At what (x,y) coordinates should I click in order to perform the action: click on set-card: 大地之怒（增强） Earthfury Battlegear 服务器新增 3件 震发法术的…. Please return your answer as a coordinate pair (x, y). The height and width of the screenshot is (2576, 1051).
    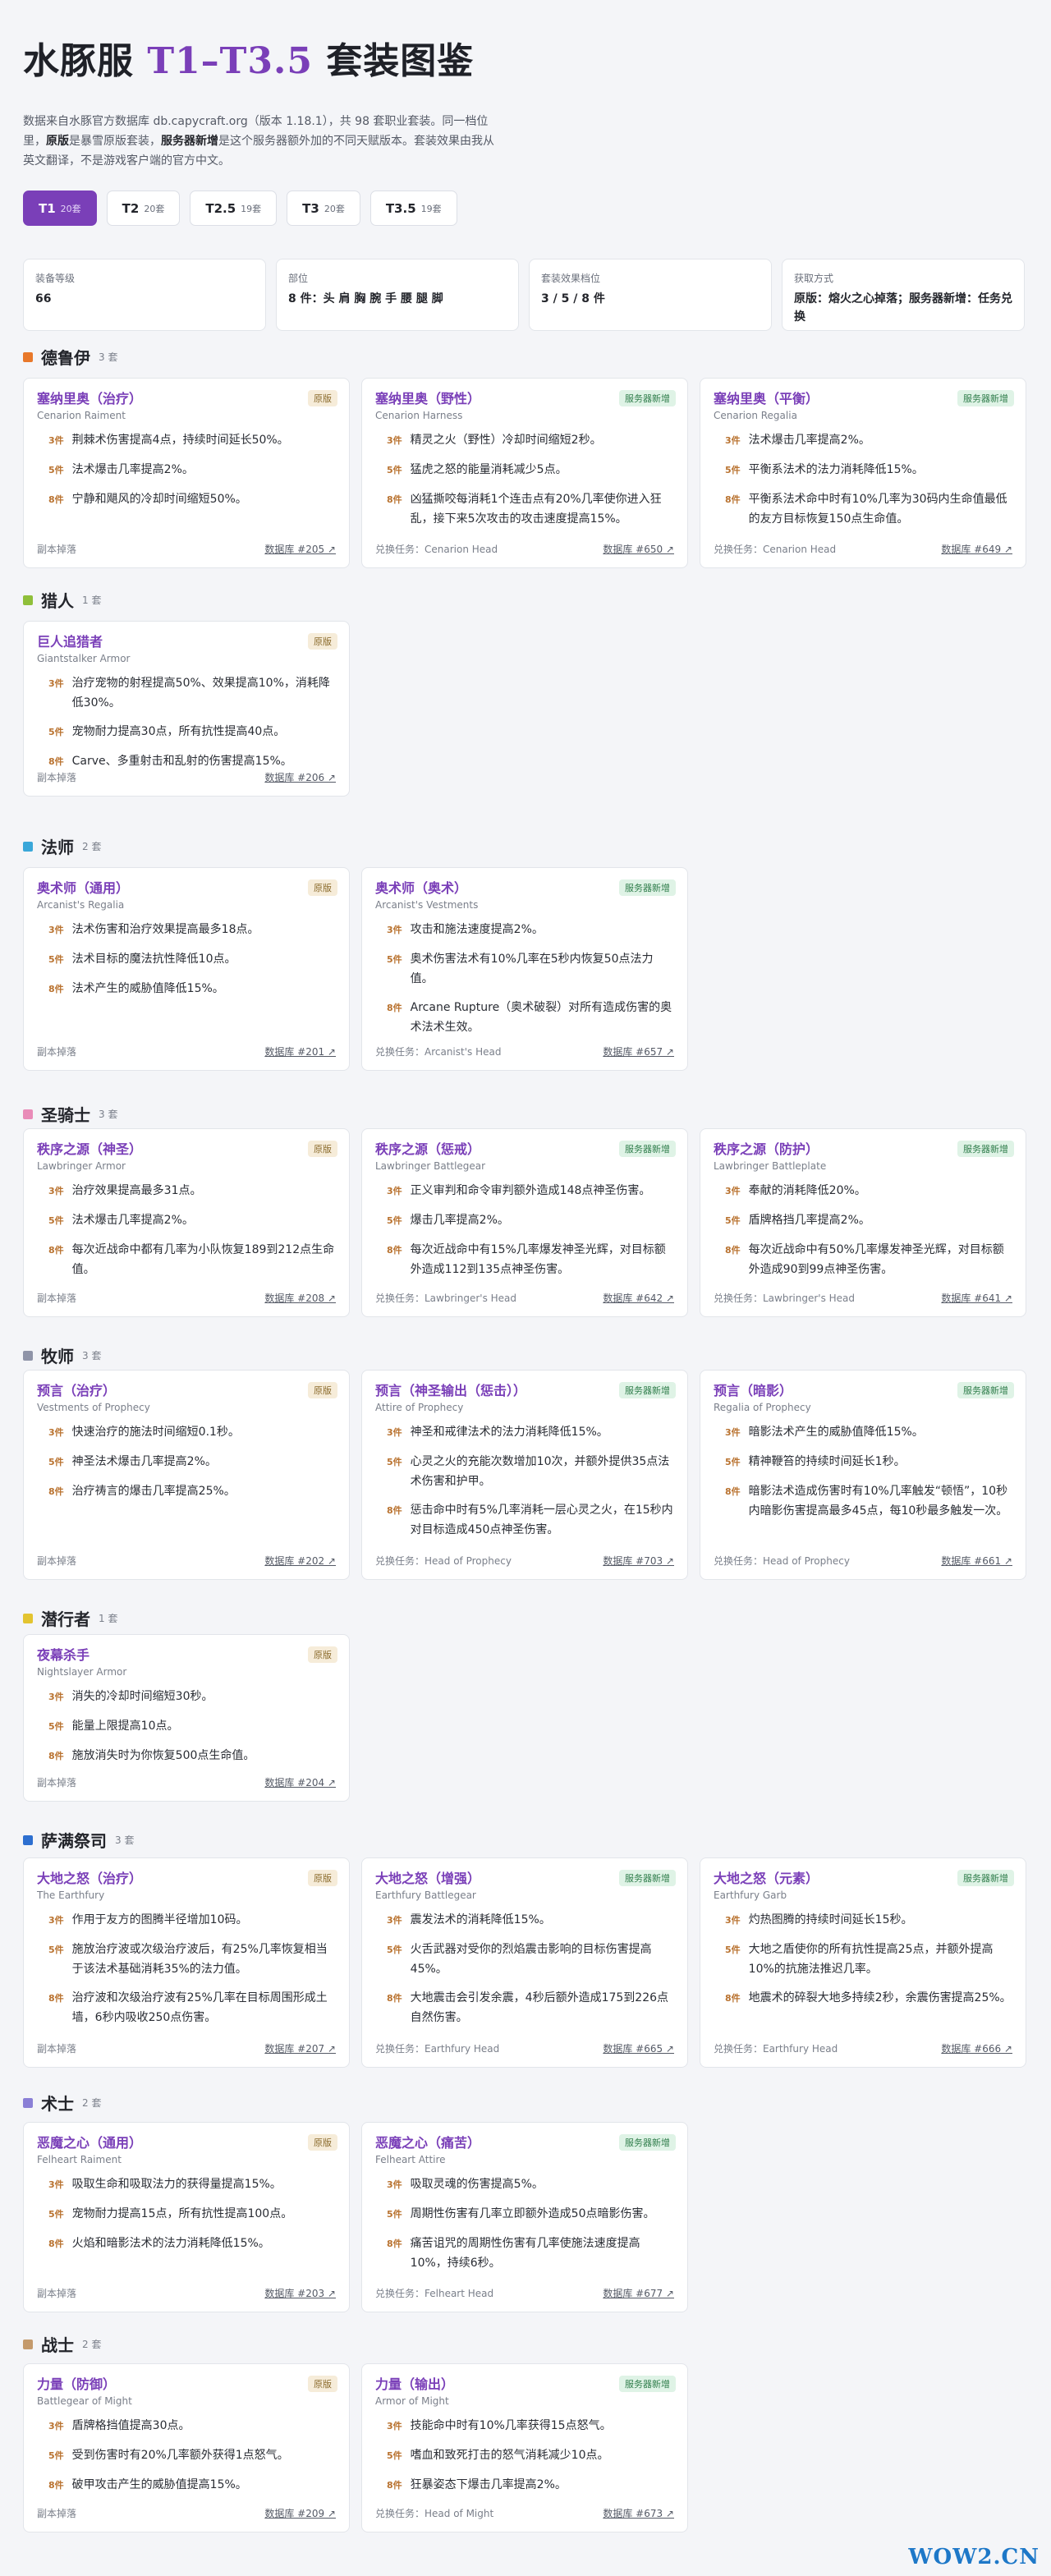
    Looking at the image, I should click on (524, 1962).